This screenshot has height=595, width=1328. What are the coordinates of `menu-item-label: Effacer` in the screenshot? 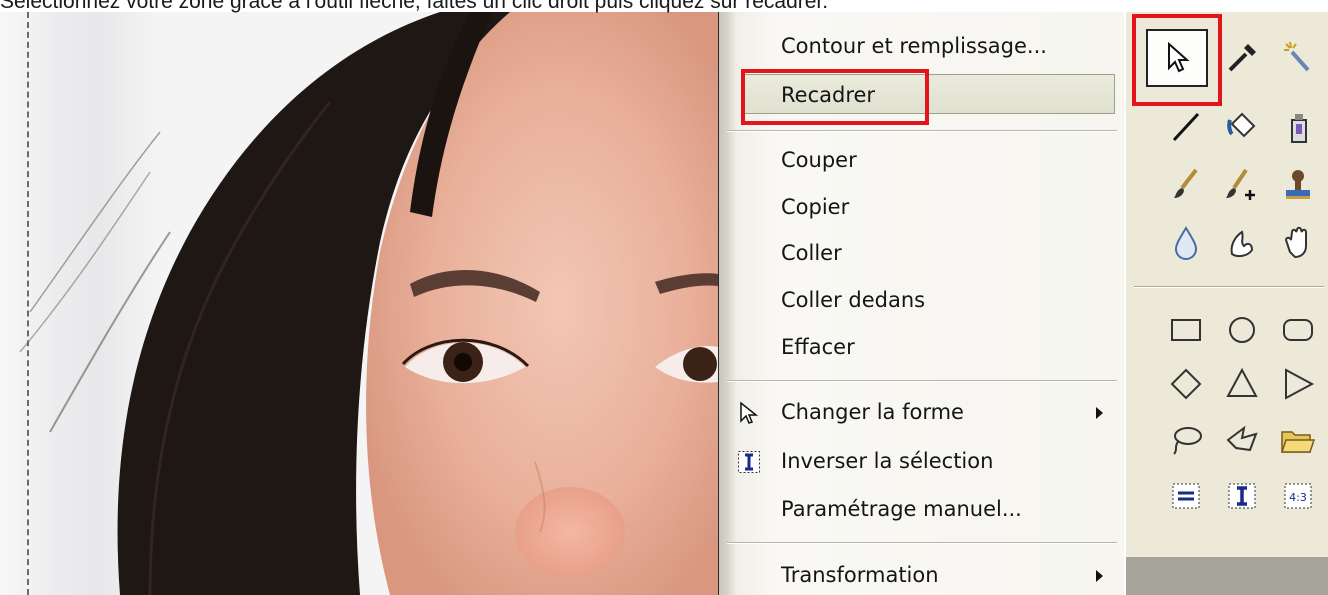 It's located at (818, 347).